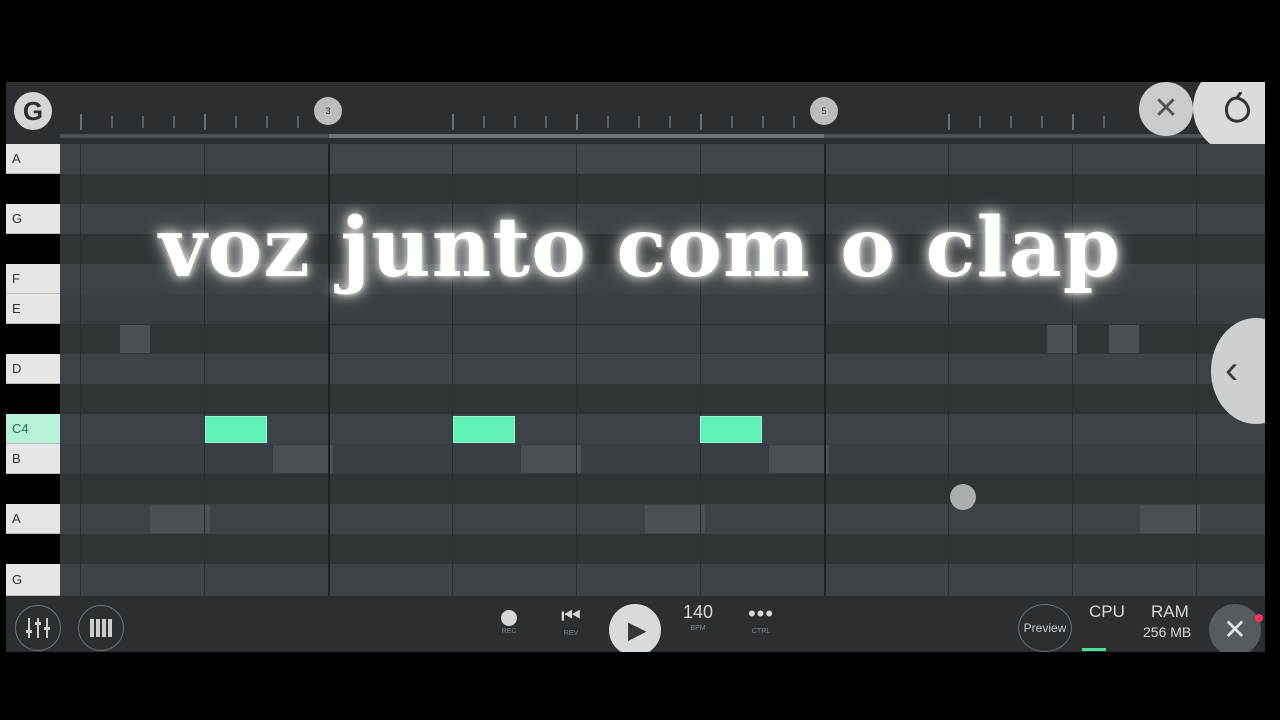 The width and height of the screenshot is (1280, 720). What do you see at coordinates (33, 111) in the screenshot?
I see `fl-logo-icon: G` at bounding box center [33, 111].